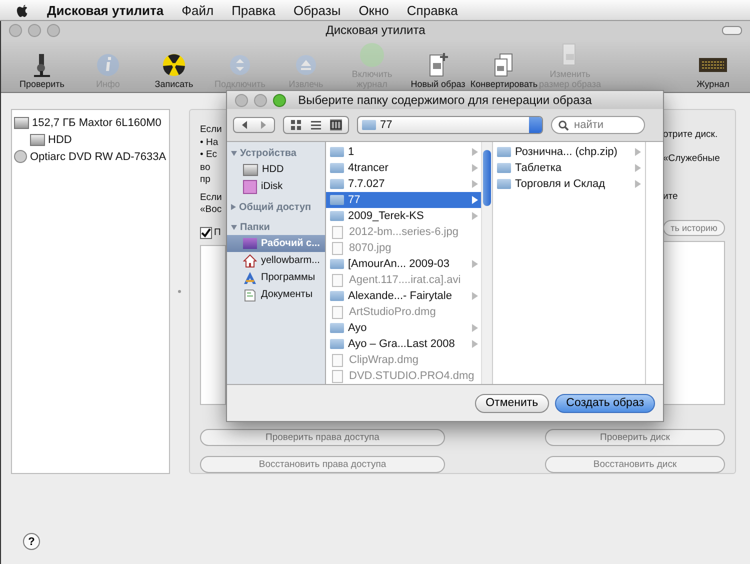  I want to click on idisk-icon, so click(250, 187).